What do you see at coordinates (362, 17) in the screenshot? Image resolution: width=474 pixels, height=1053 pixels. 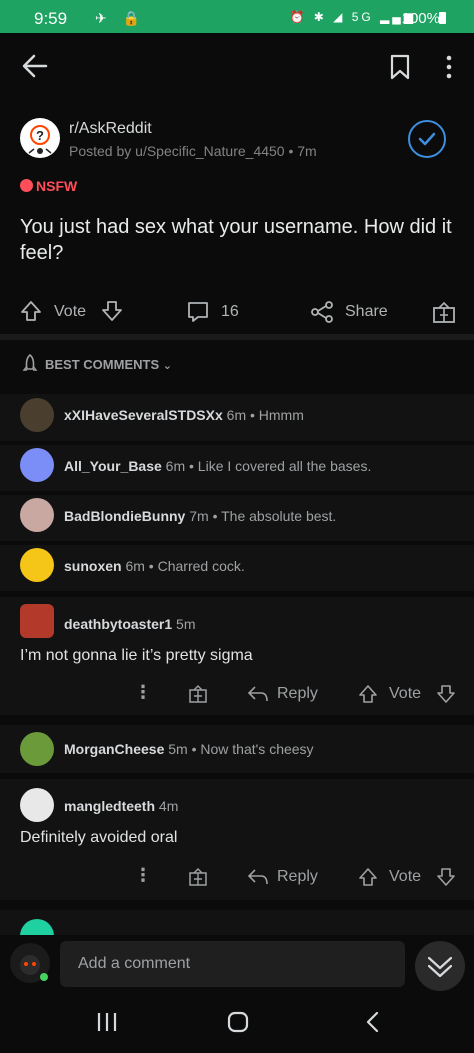 I see `network-label: 5G` at bounding box center [362, 17].